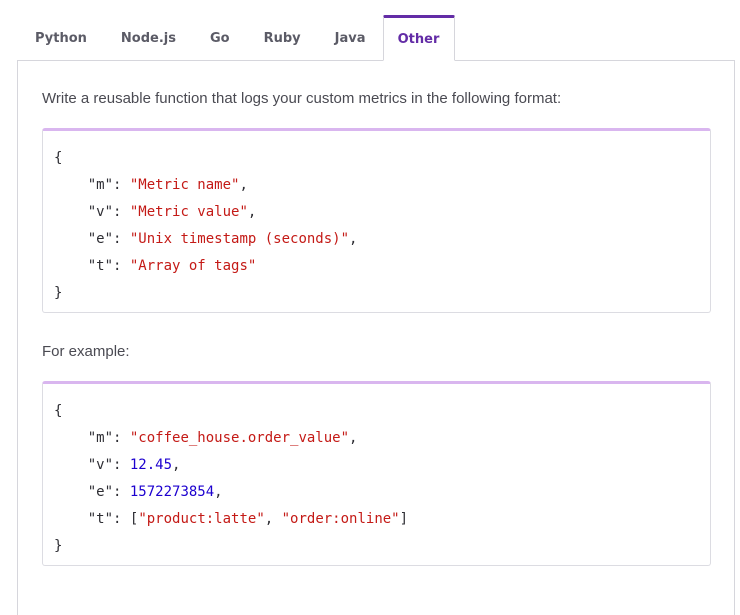  Describe the element at coordinates (350, 38) in the screenshot. I see `tab-java: Java` at that location.